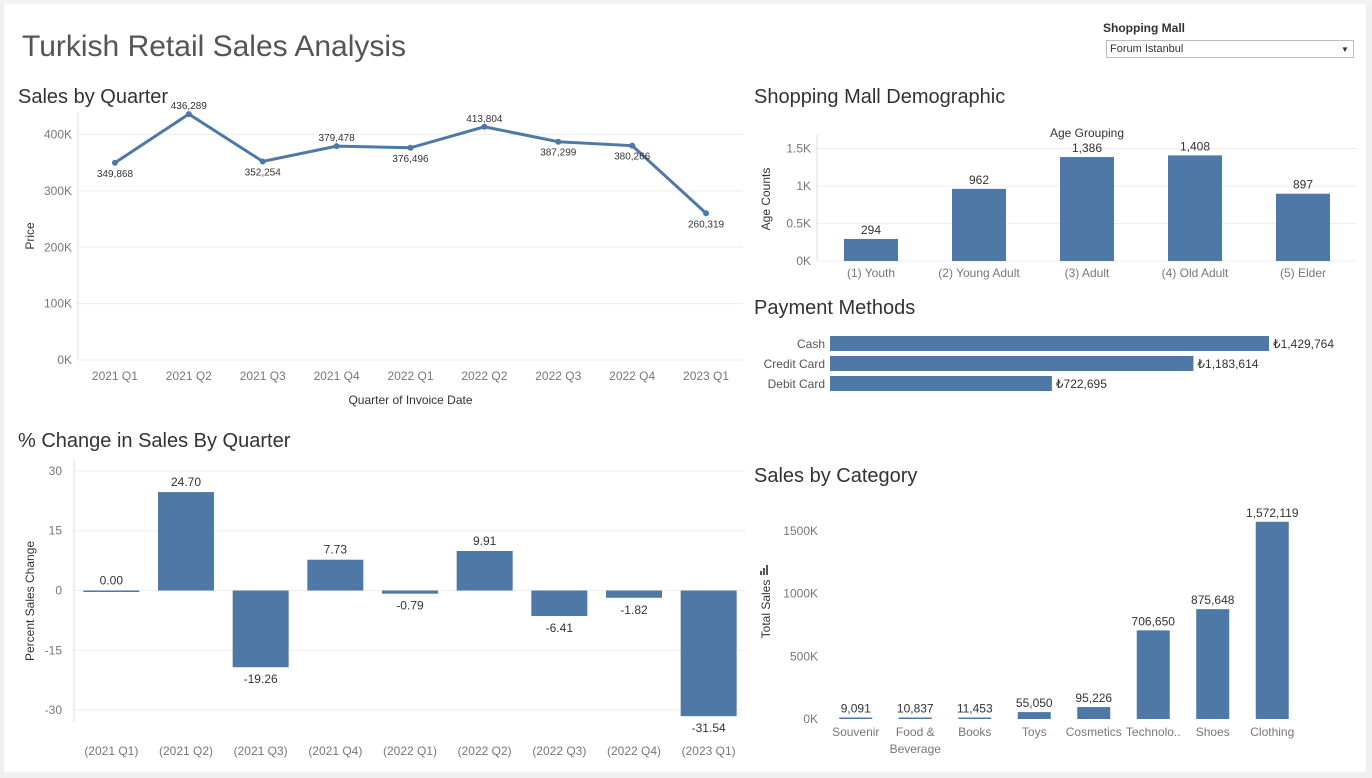 The image size is (1372, 778). Describe the element at coordinates (1227, 364) in the screenshot. I see `payment-data-label: ₺1,183,614` at that location.